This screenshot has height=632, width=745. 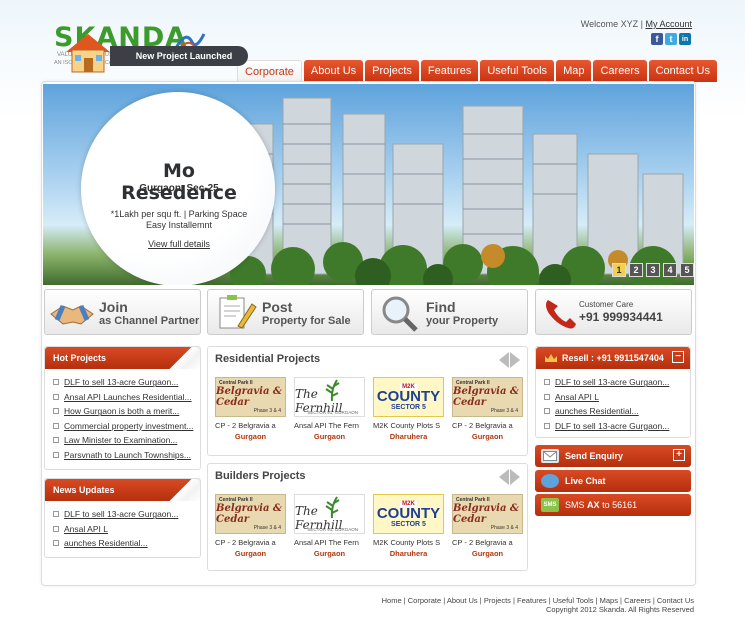 What do you see at coordinates (620, 71) in the screenshot?
I see `nav-careers: Careers` at bounding box center [620, 71].